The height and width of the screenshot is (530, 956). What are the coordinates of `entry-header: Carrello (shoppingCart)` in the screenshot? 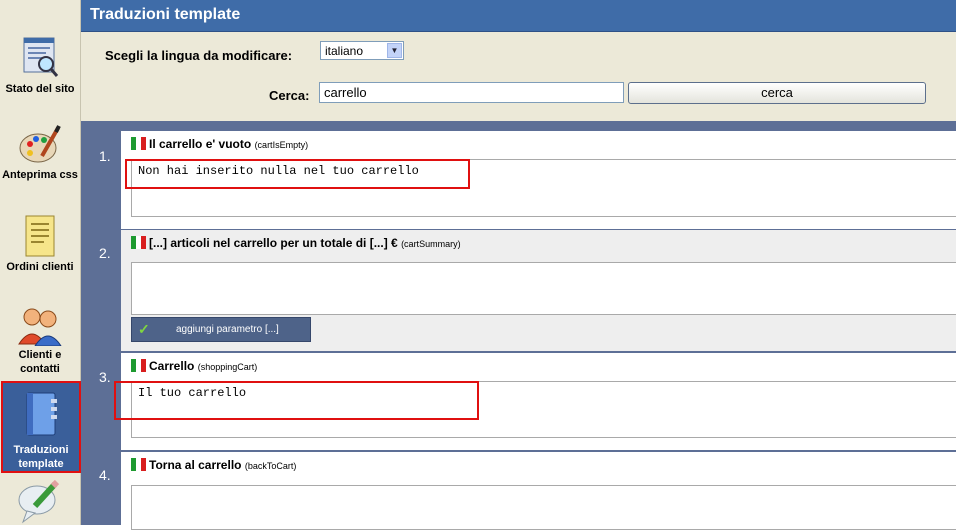 It's located at (194, 367).